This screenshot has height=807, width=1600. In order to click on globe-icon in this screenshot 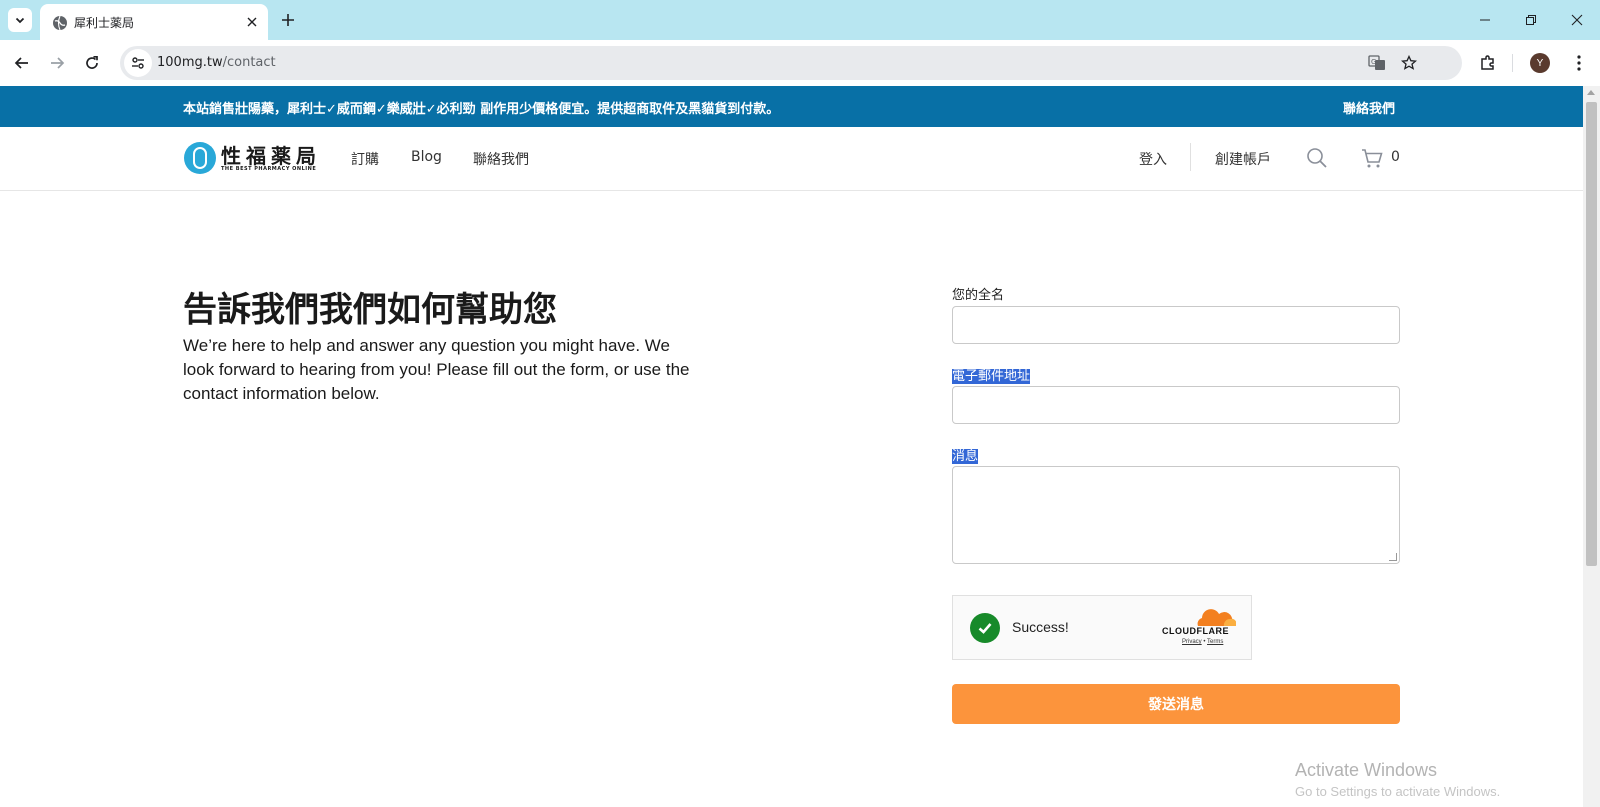, I will do `click(60, 23)`.